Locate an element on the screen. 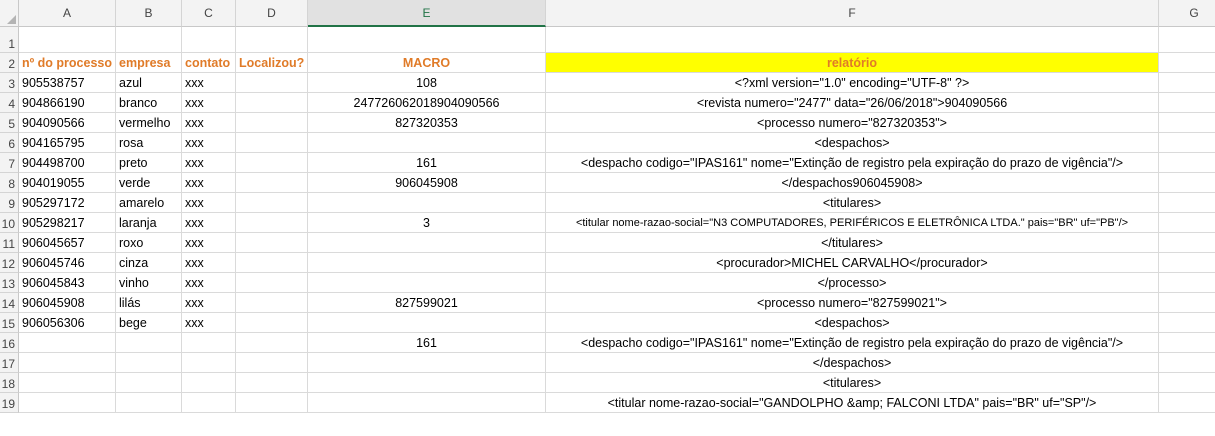 Image resolution: width=1215 pixels, height=436 pixels. cell-b1 is located at coordinates (149, 40).